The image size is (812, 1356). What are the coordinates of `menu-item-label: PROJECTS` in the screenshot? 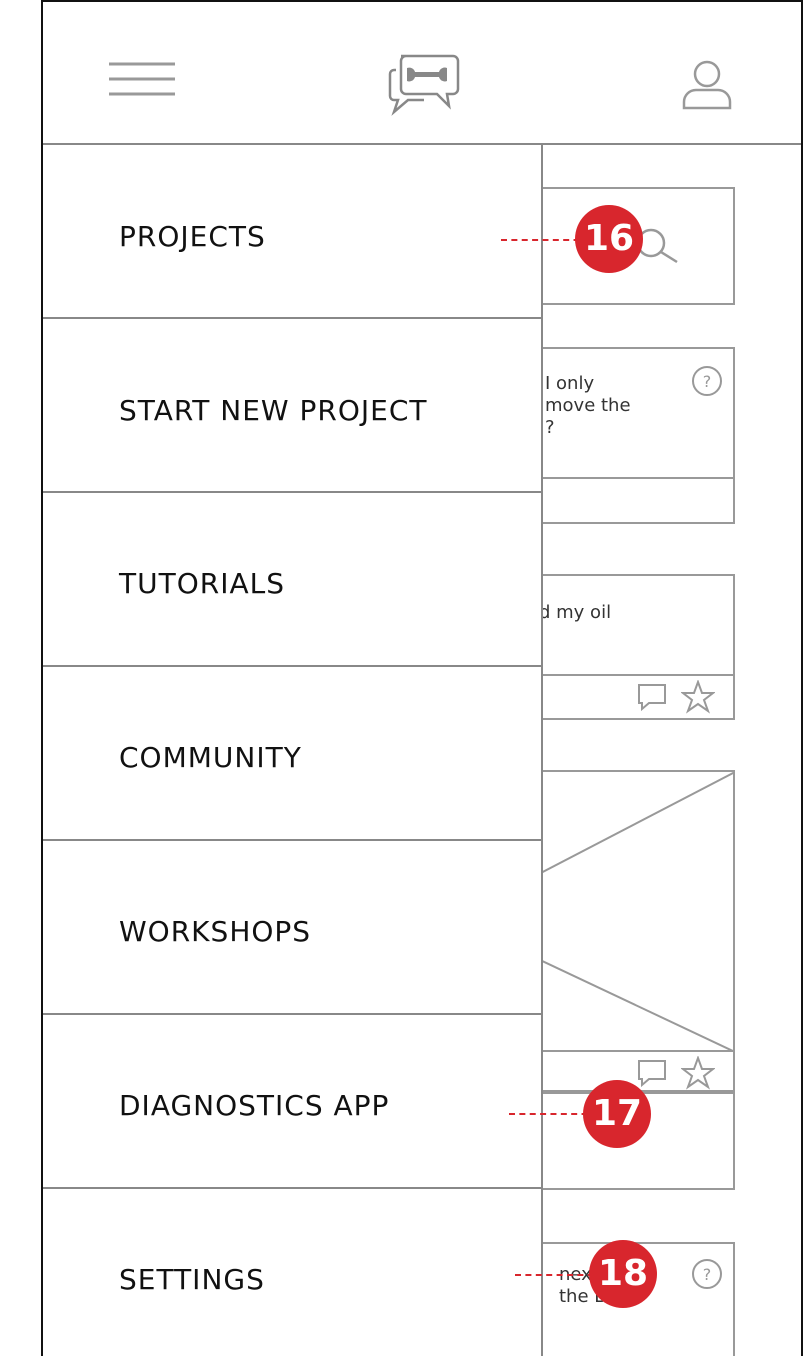 It's located at (192, 236).